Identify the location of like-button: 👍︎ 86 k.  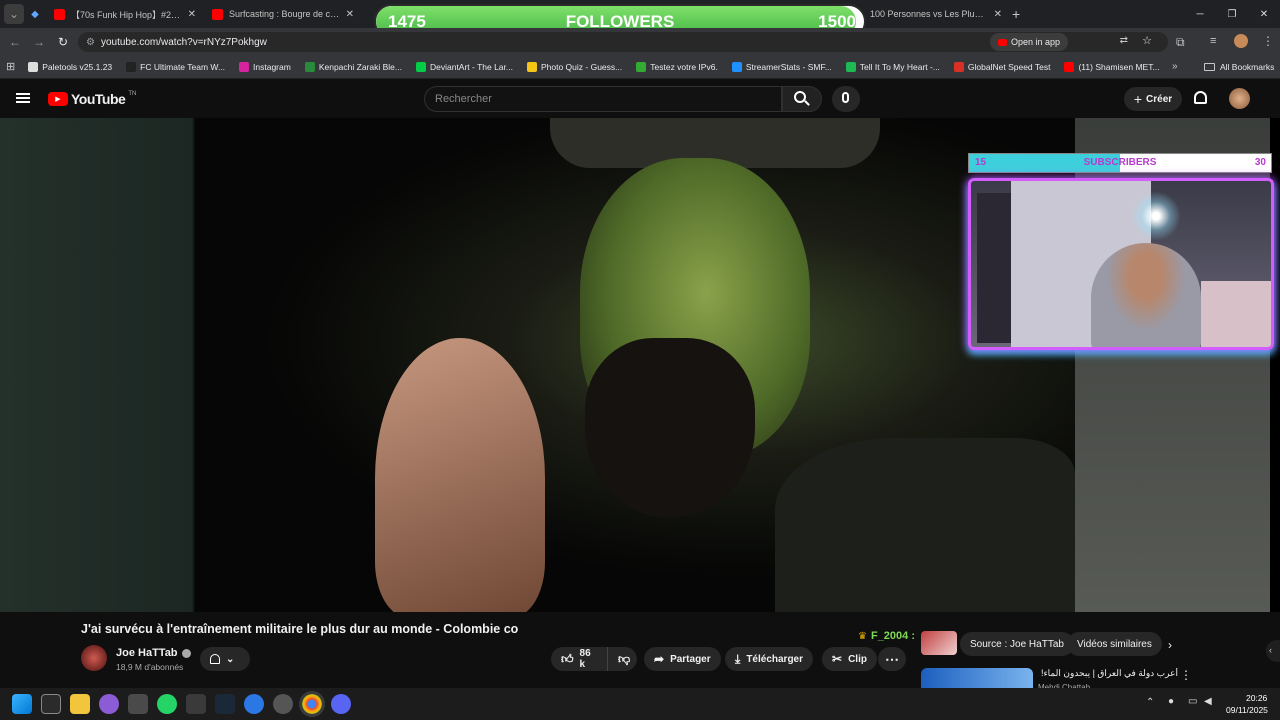
(579, 659).